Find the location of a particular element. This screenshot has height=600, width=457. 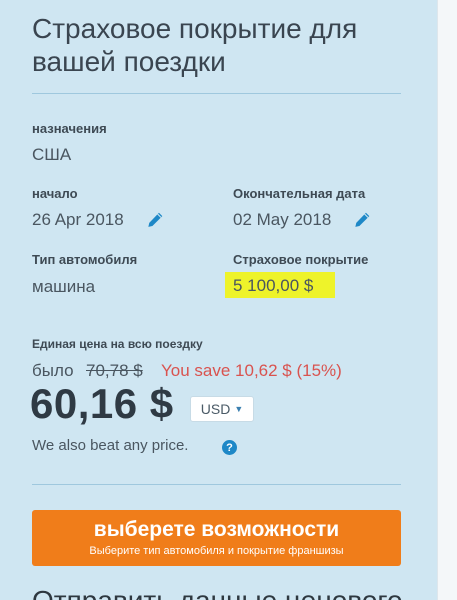

start-date-value: 26 Apr 2018 is located at coordinates (78, 219).